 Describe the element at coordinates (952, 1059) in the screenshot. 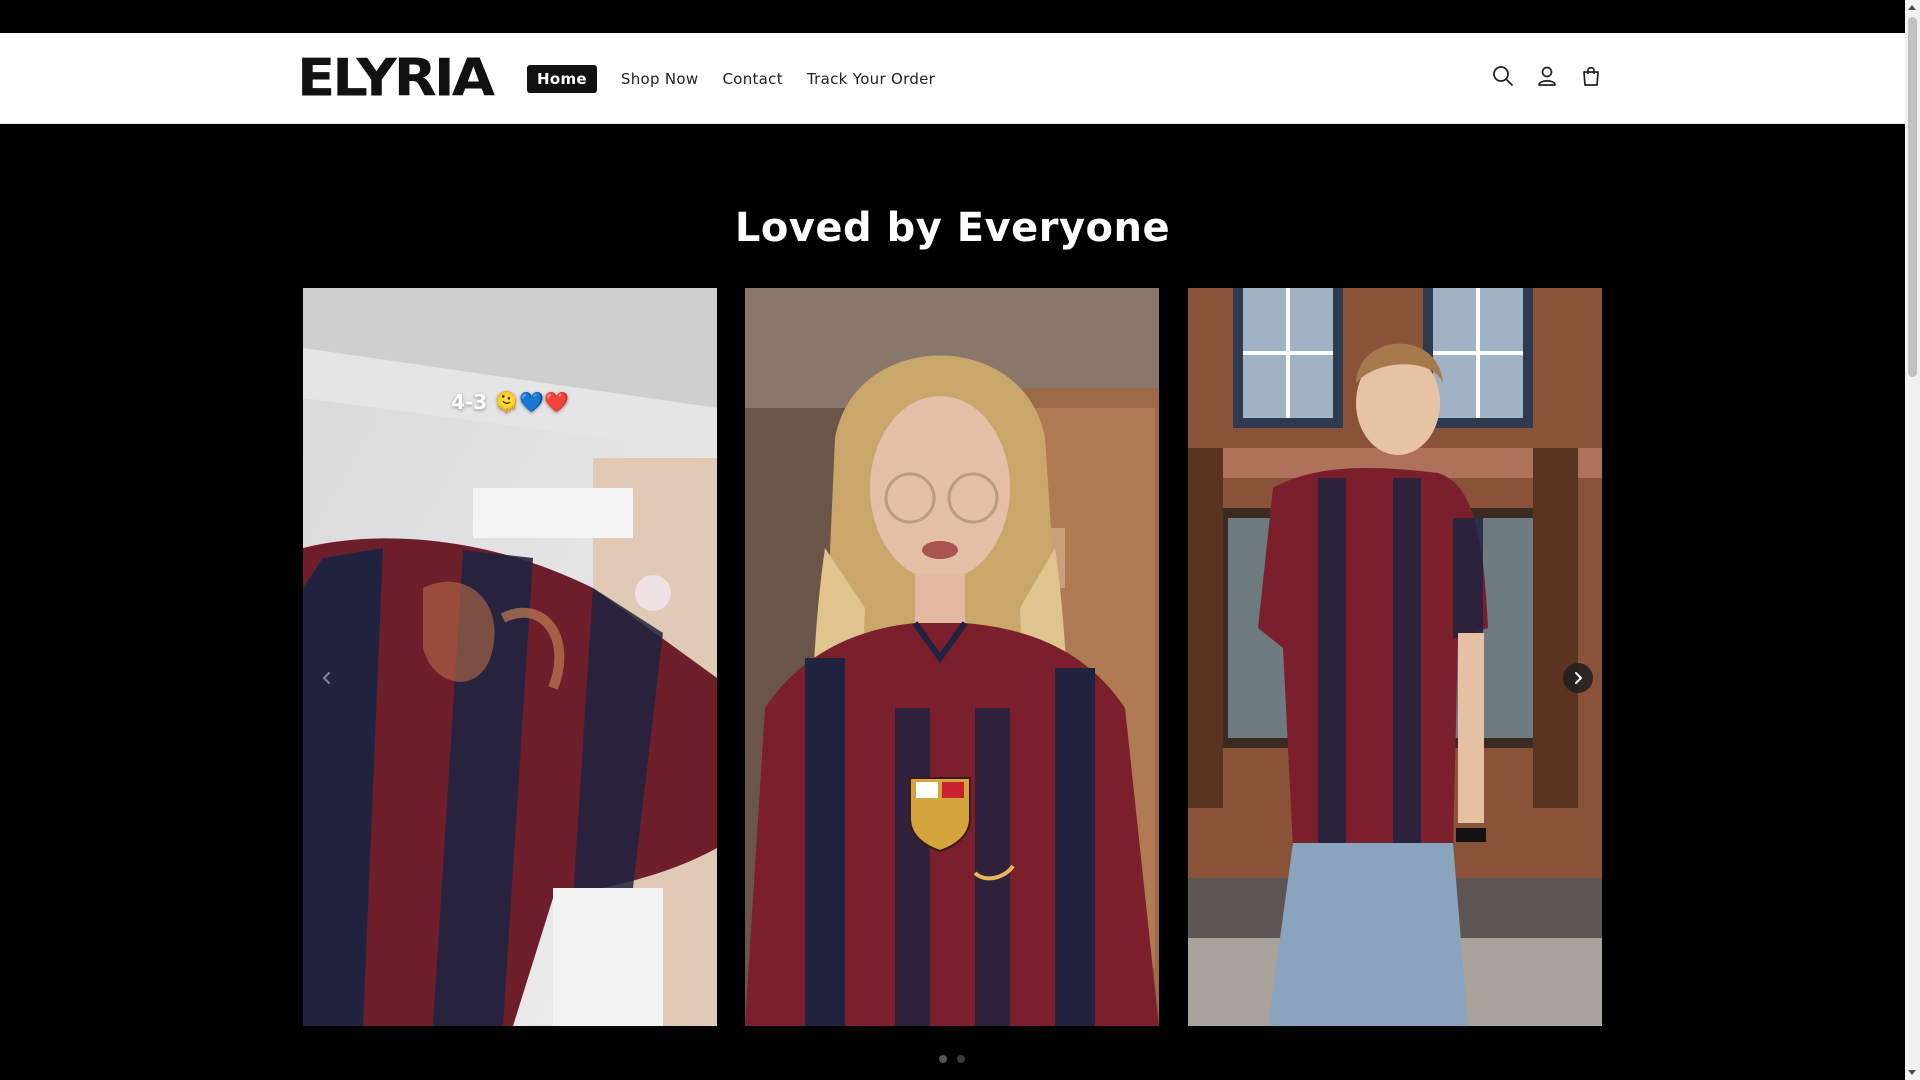

I see `carousel-dots` at that location.